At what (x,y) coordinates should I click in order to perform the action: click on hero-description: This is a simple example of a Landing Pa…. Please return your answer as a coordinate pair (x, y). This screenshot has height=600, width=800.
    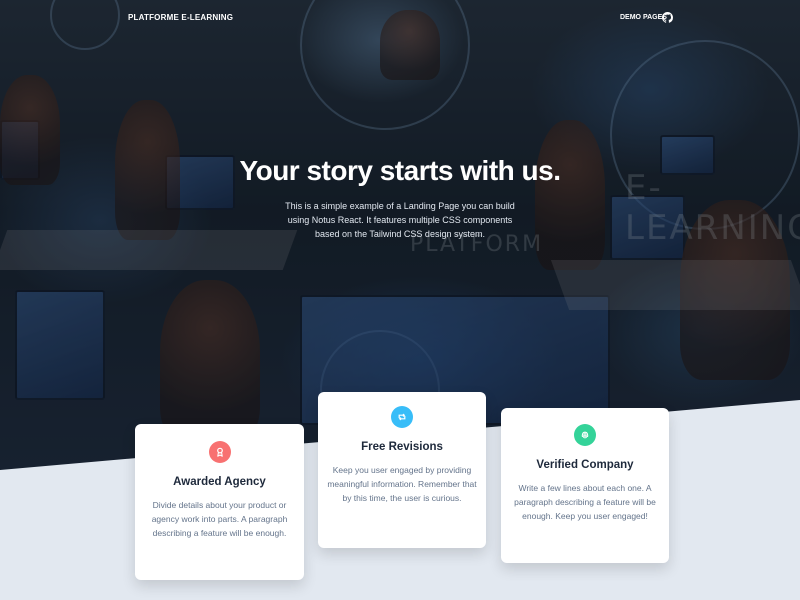
    Looking at the image, I should click on (400, 220).